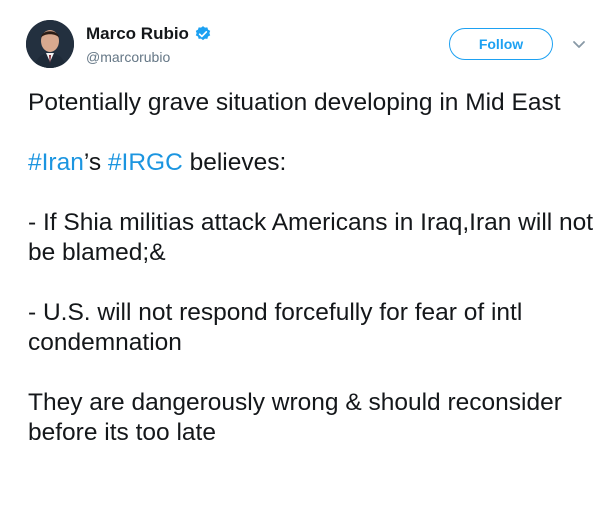 The width and height of the screenshot is (613, 510). What do you see at coordinates (579, 44) in the screenshot?
I see `chevron-down-icon` at bounding box center [579, 44].